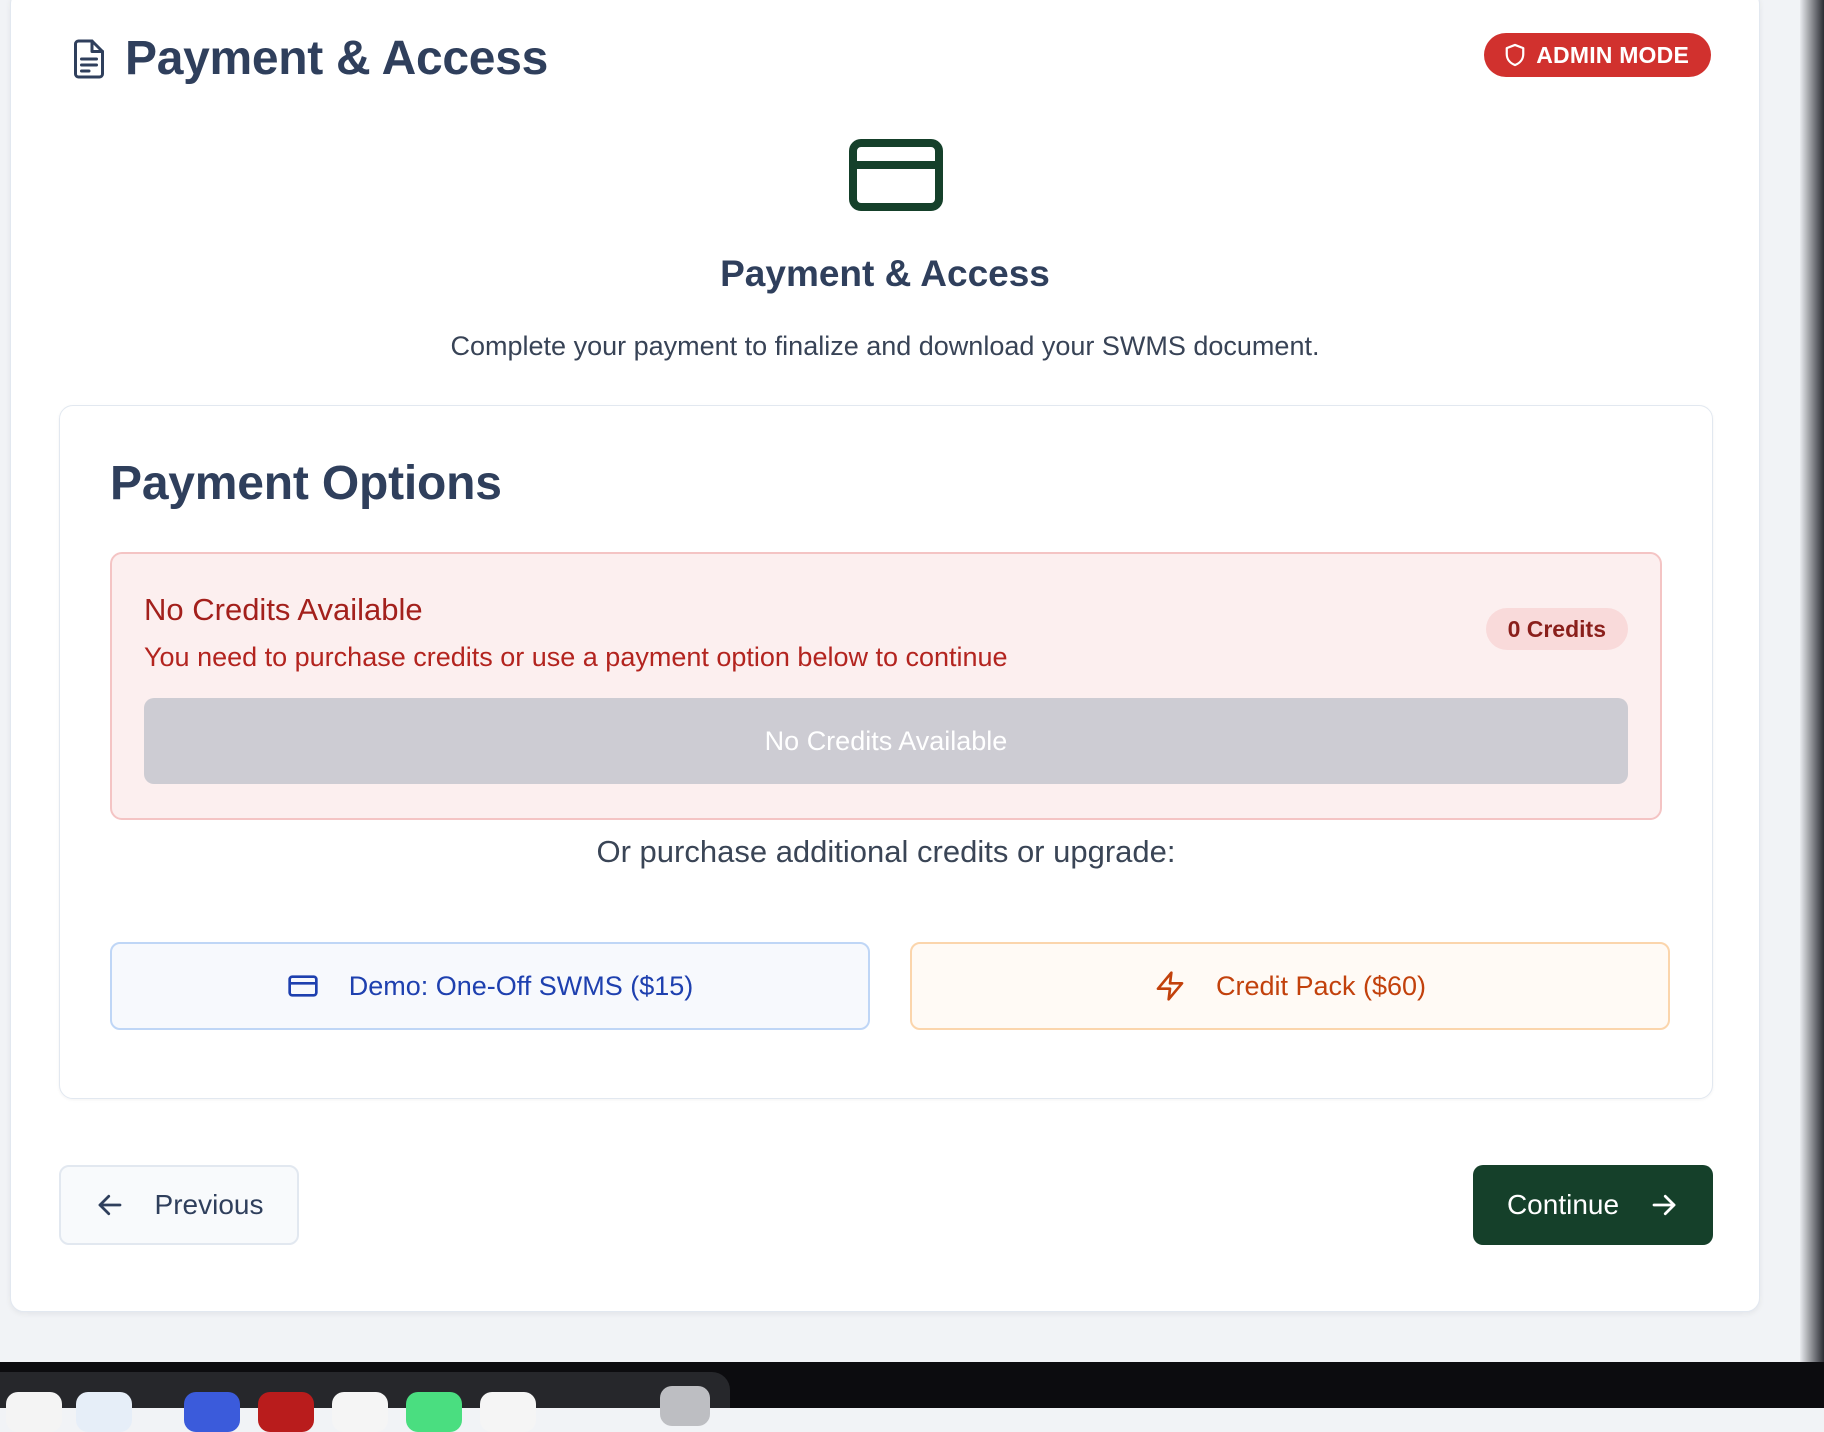  What do you see at coordinates (885, 59) in the screenshot?
I see `page-header: Payment & Access ADMIN MODE` at bounding box center [885, 59].